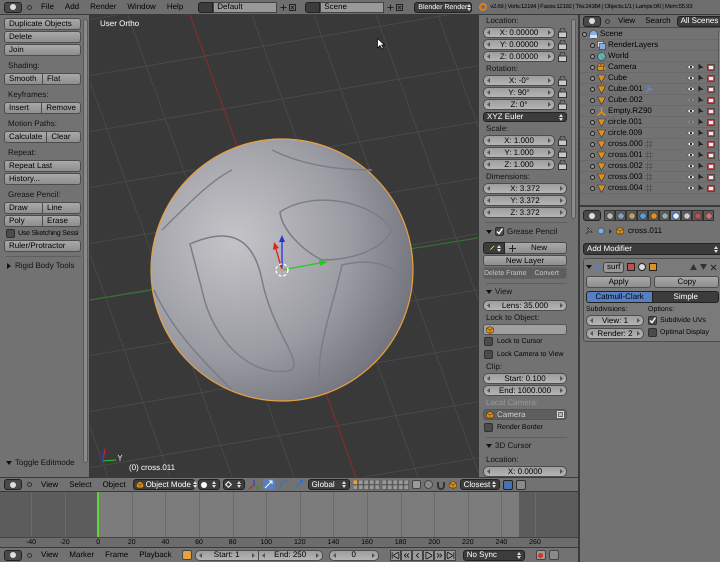 The height and width of the screenshot is (562, 720). Describe the element at coordinates (245, 7) in the screenshot. I see `layout-field: Default` at that location.